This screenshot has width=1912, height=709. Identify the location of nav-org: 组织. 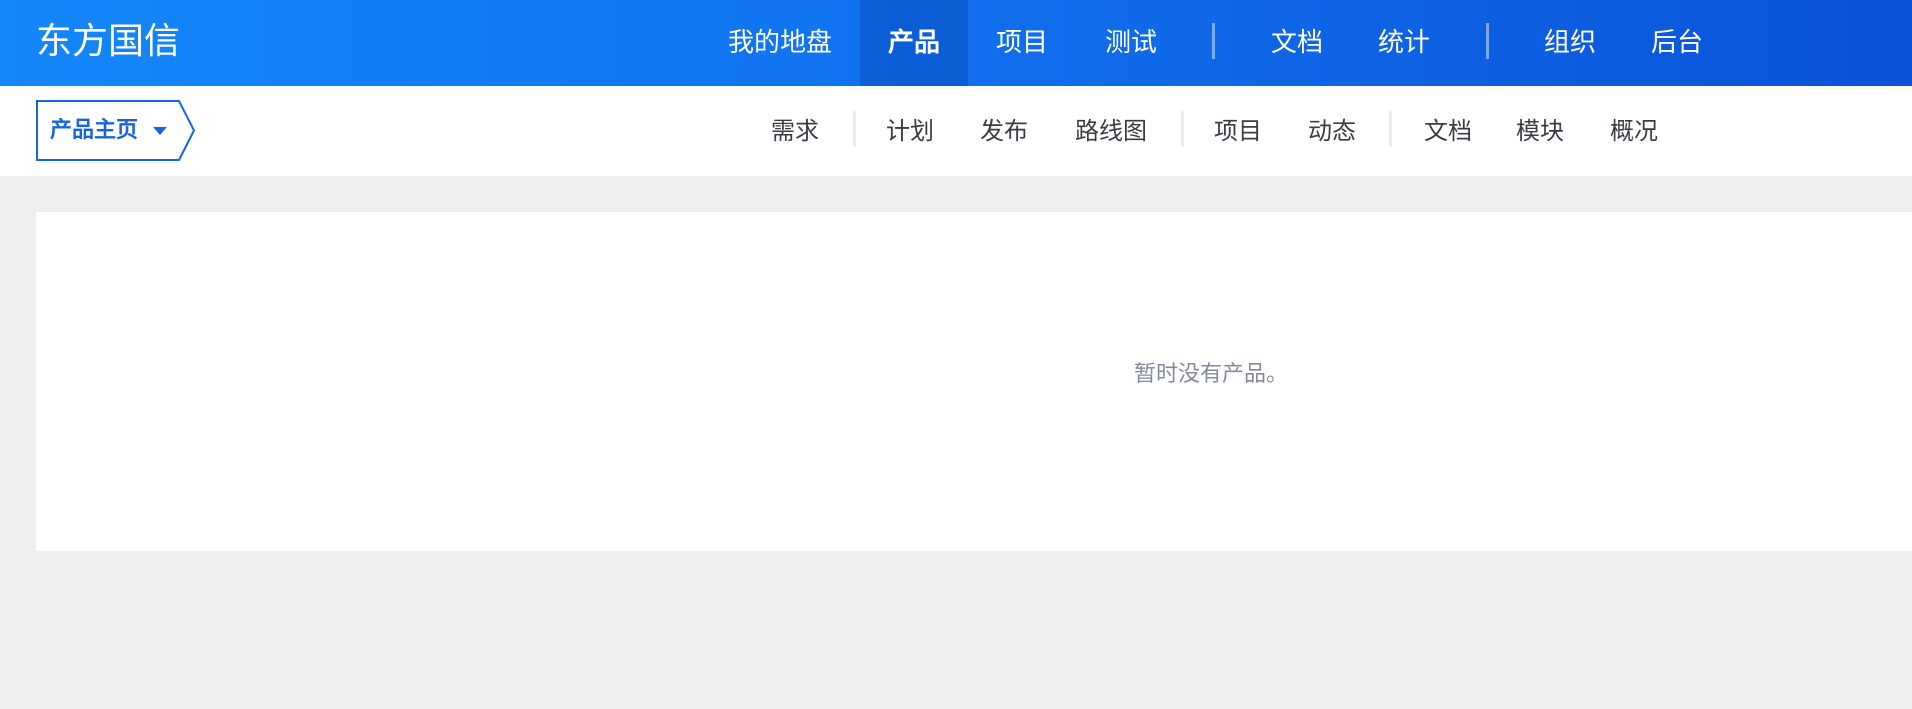
(1570, 43).